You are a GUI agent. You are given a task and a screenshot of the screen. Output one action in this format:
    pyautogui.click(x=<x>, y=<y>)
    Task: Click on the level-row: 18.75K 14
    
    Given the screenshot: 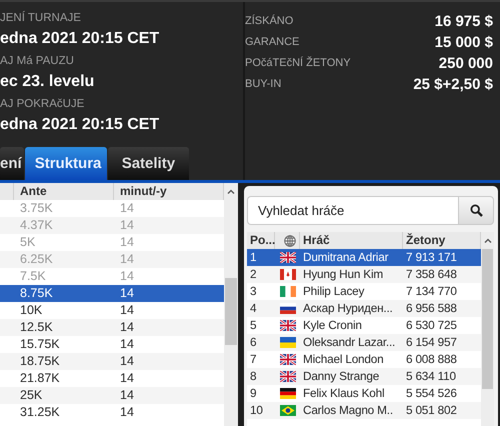 What is the action you would take?
    pyautogui.click(x=112, y=361)
    